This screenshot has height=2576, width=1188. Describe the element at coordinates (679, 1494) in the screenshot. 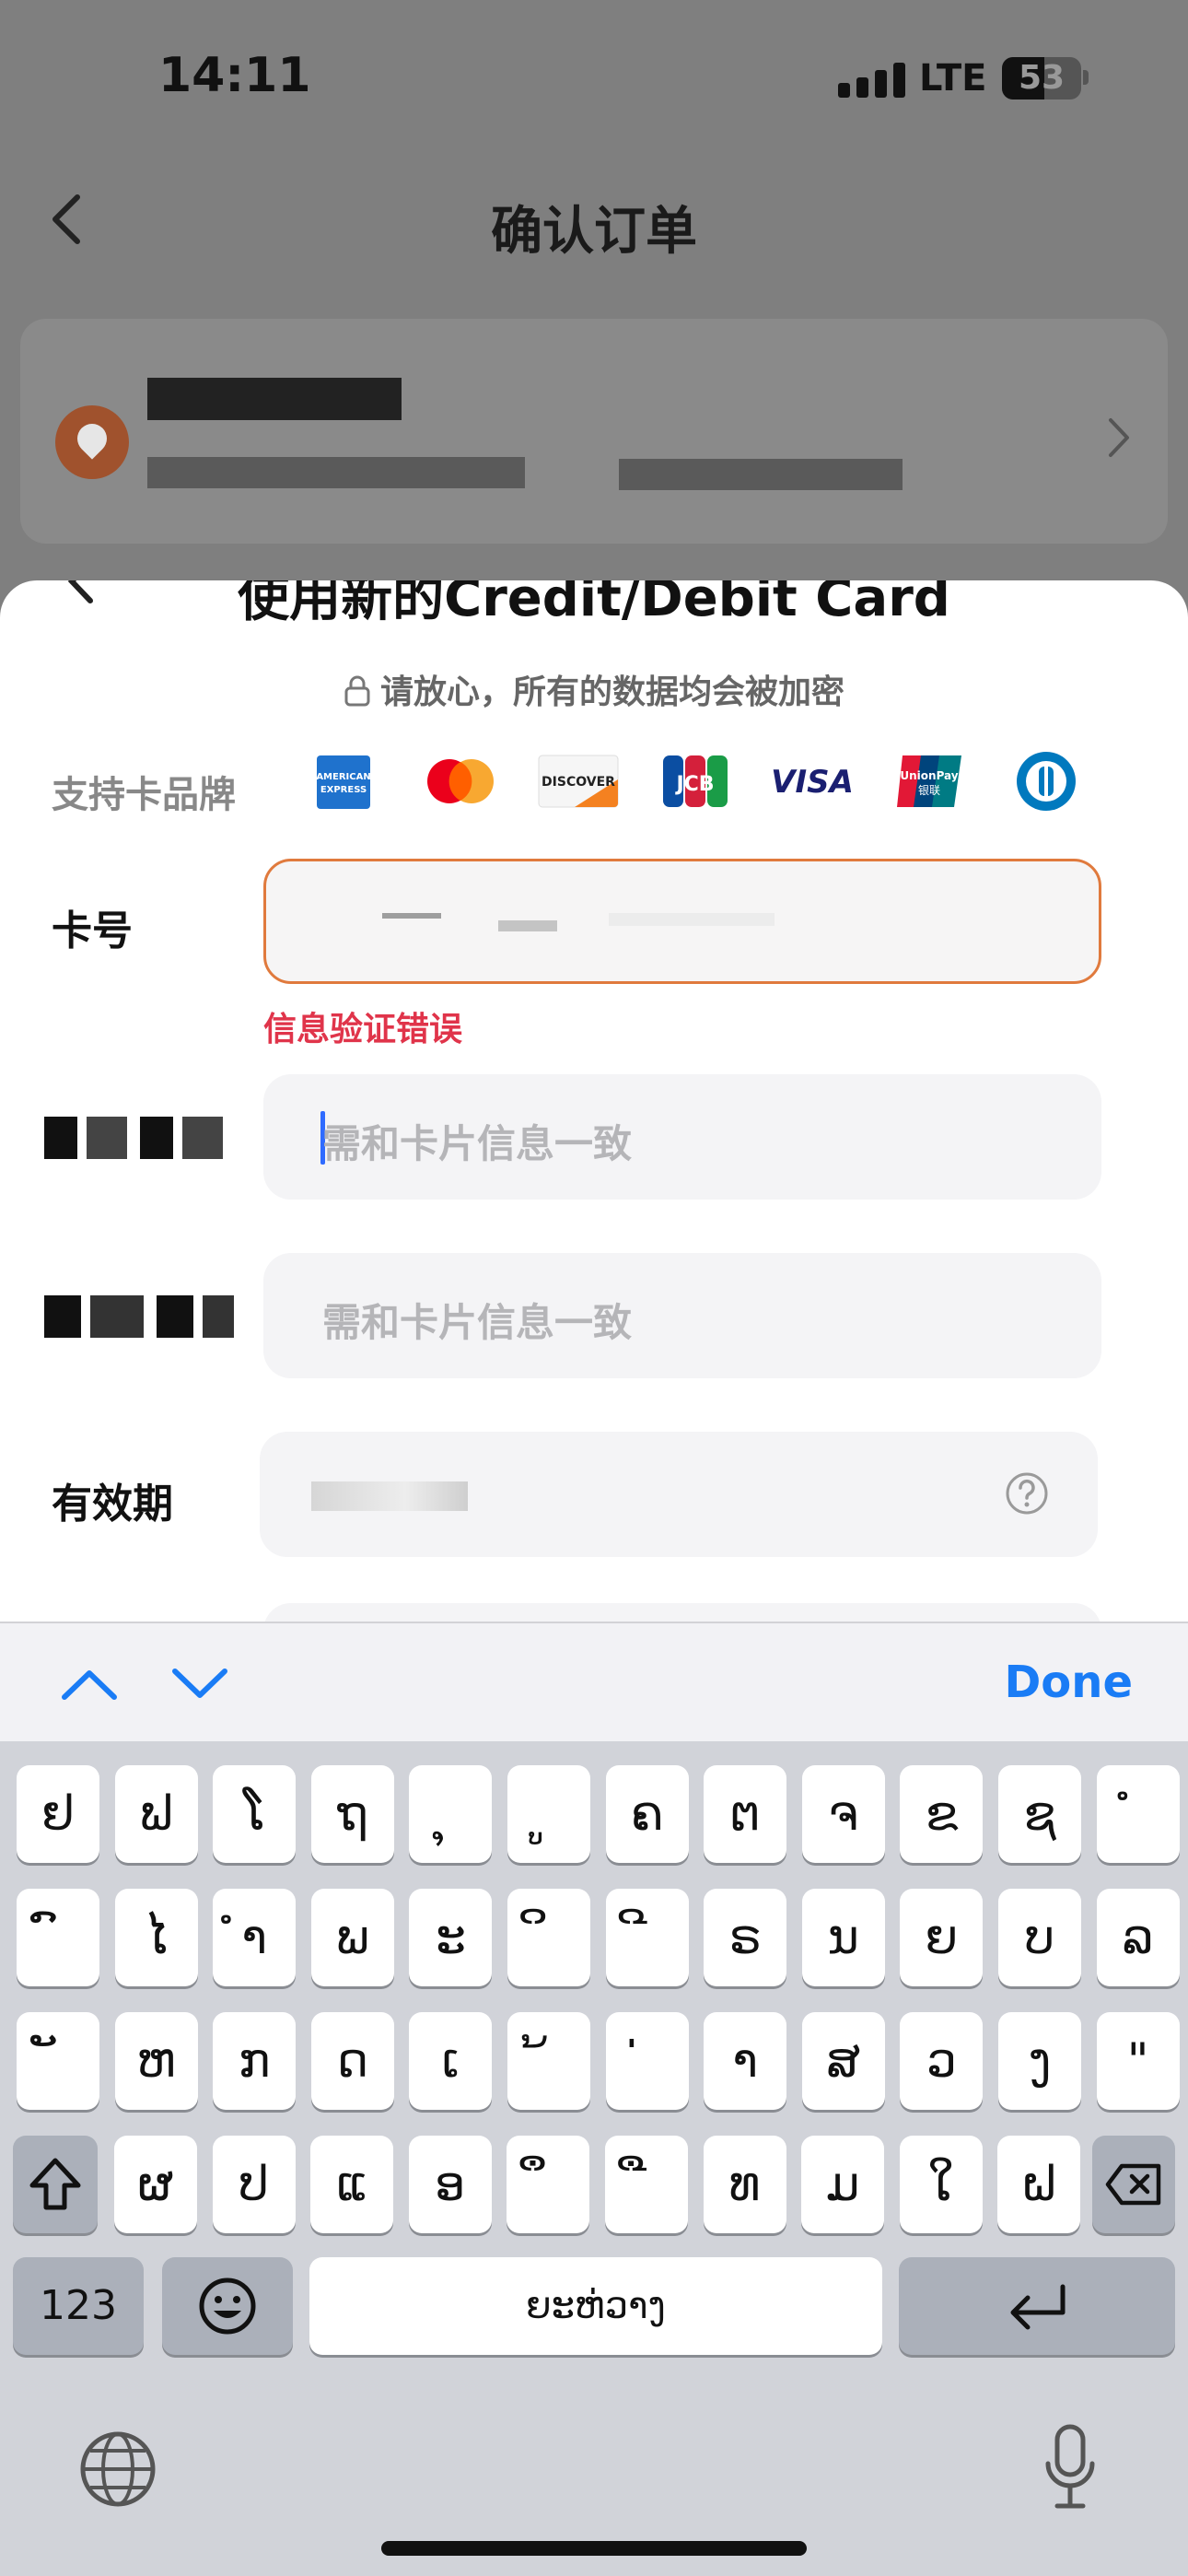

I see `expiry-input` at that location.